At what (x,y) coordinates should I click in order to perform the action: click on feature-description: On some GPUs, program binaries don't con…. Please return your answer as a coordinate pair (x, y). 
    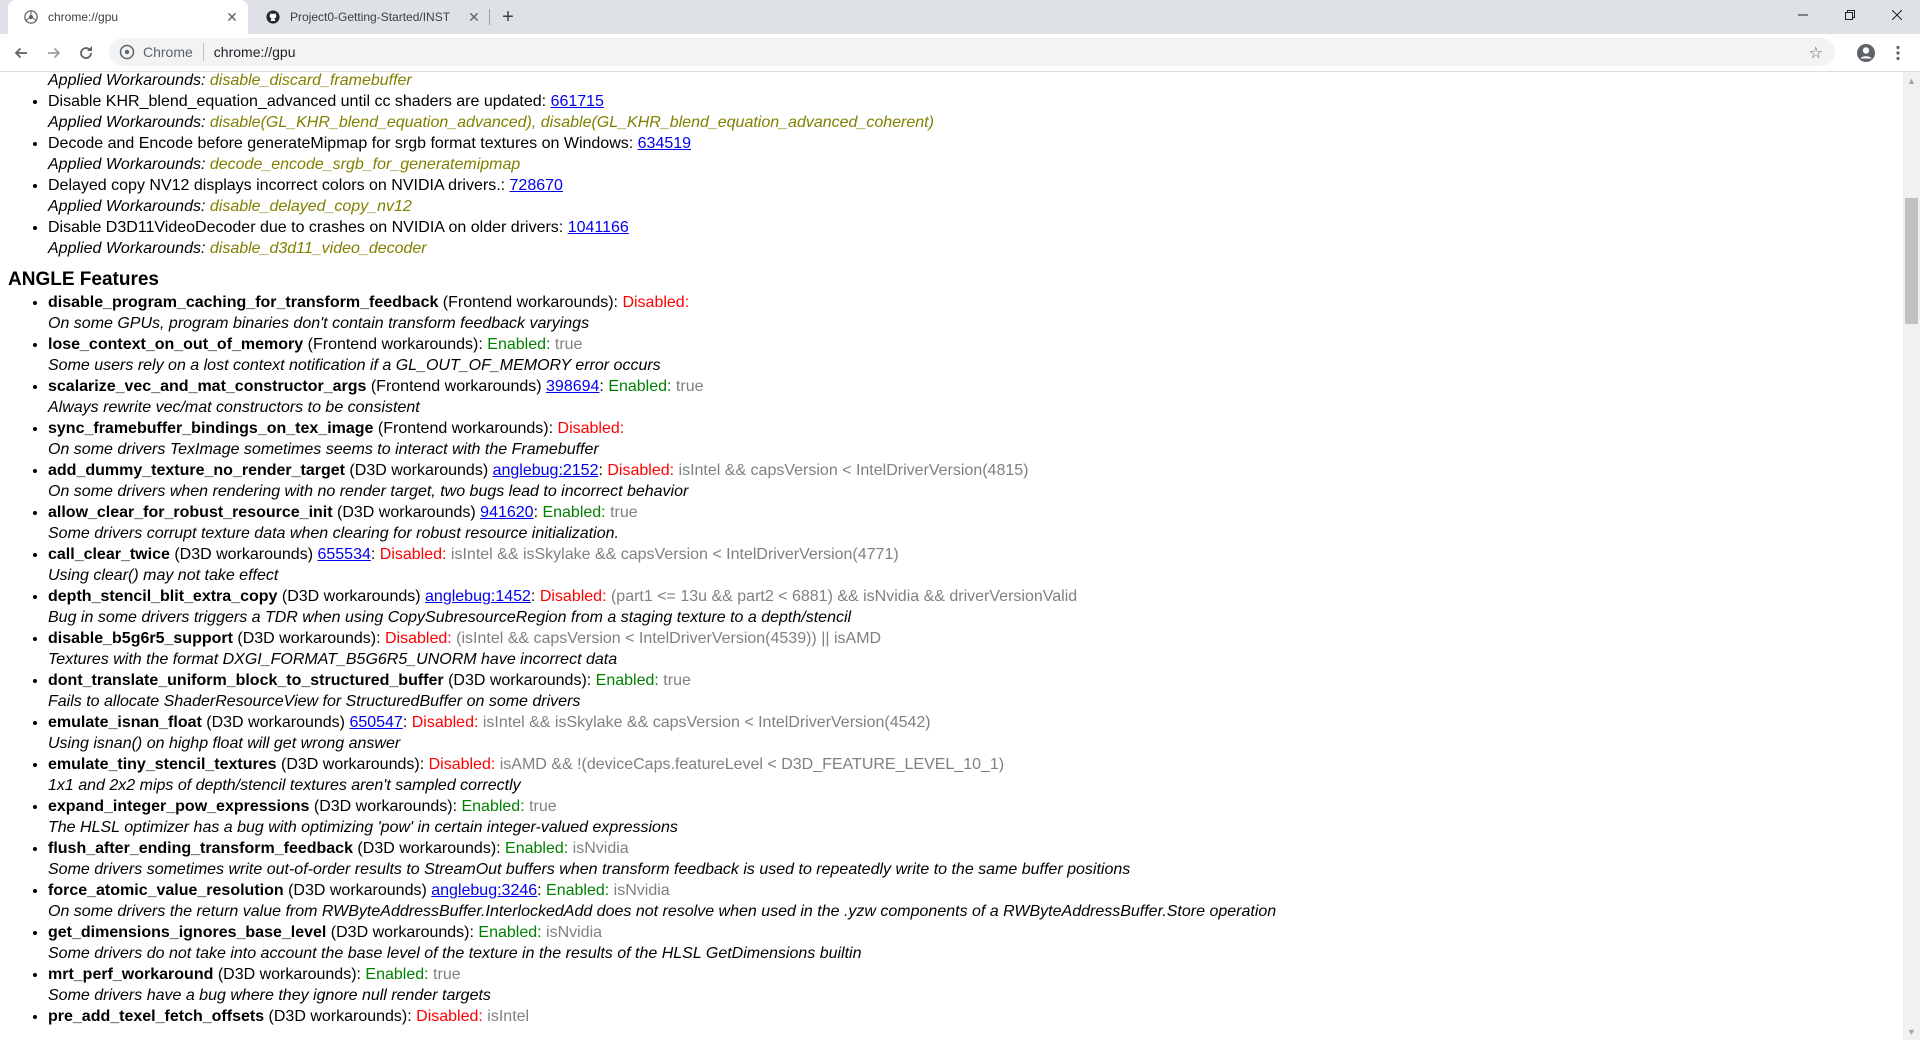
    Looking at the image, I should click on (319, 323).